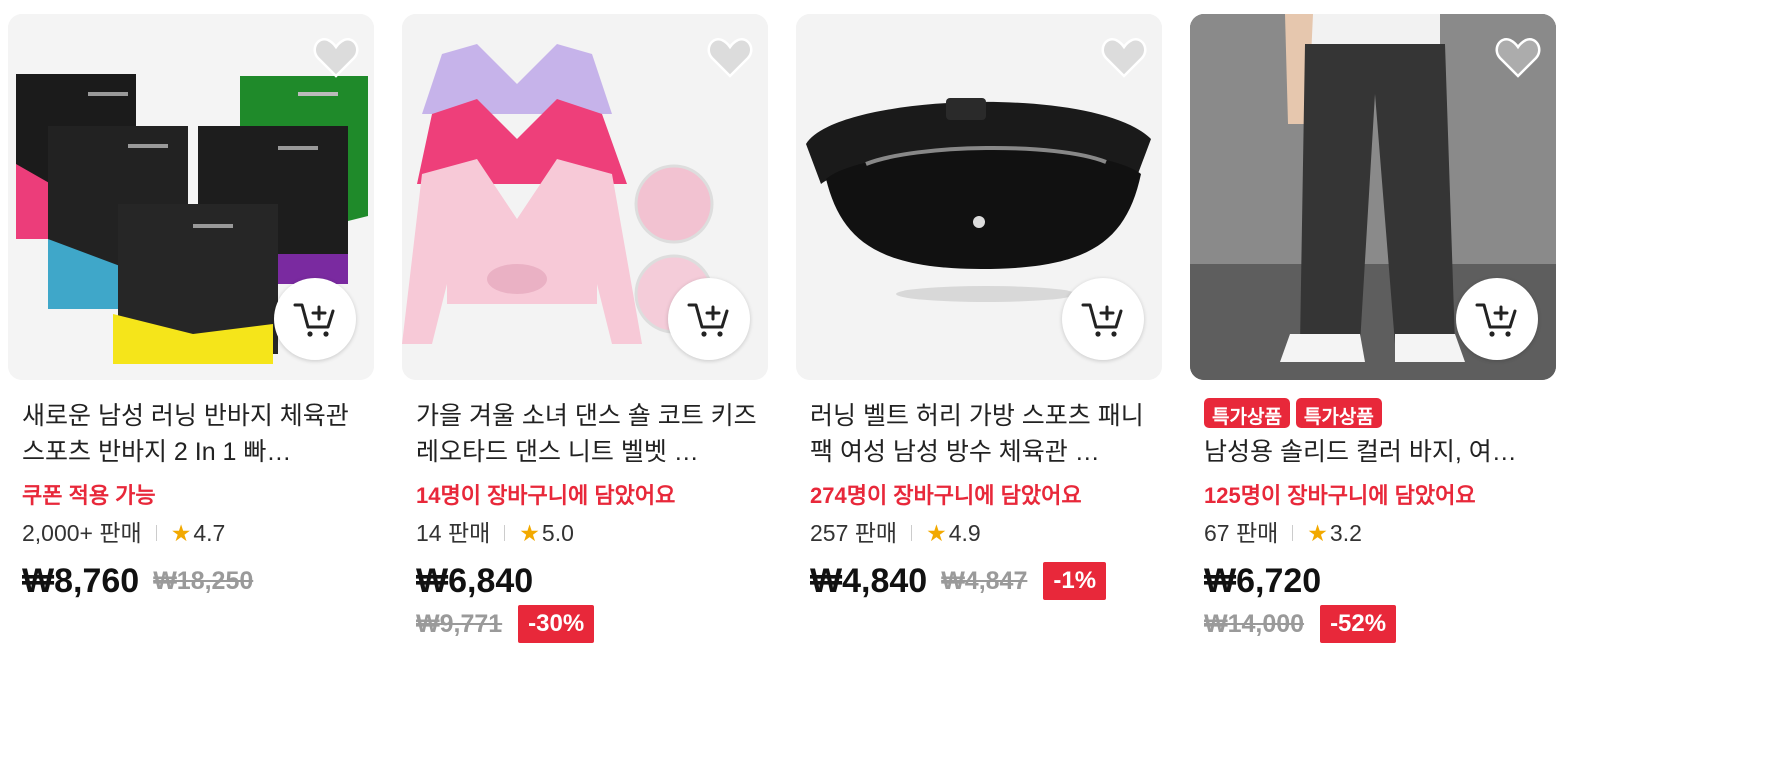  I want to click on sales-rating: 2,000+ 판매 ★ 4.7, so click(198, 533).